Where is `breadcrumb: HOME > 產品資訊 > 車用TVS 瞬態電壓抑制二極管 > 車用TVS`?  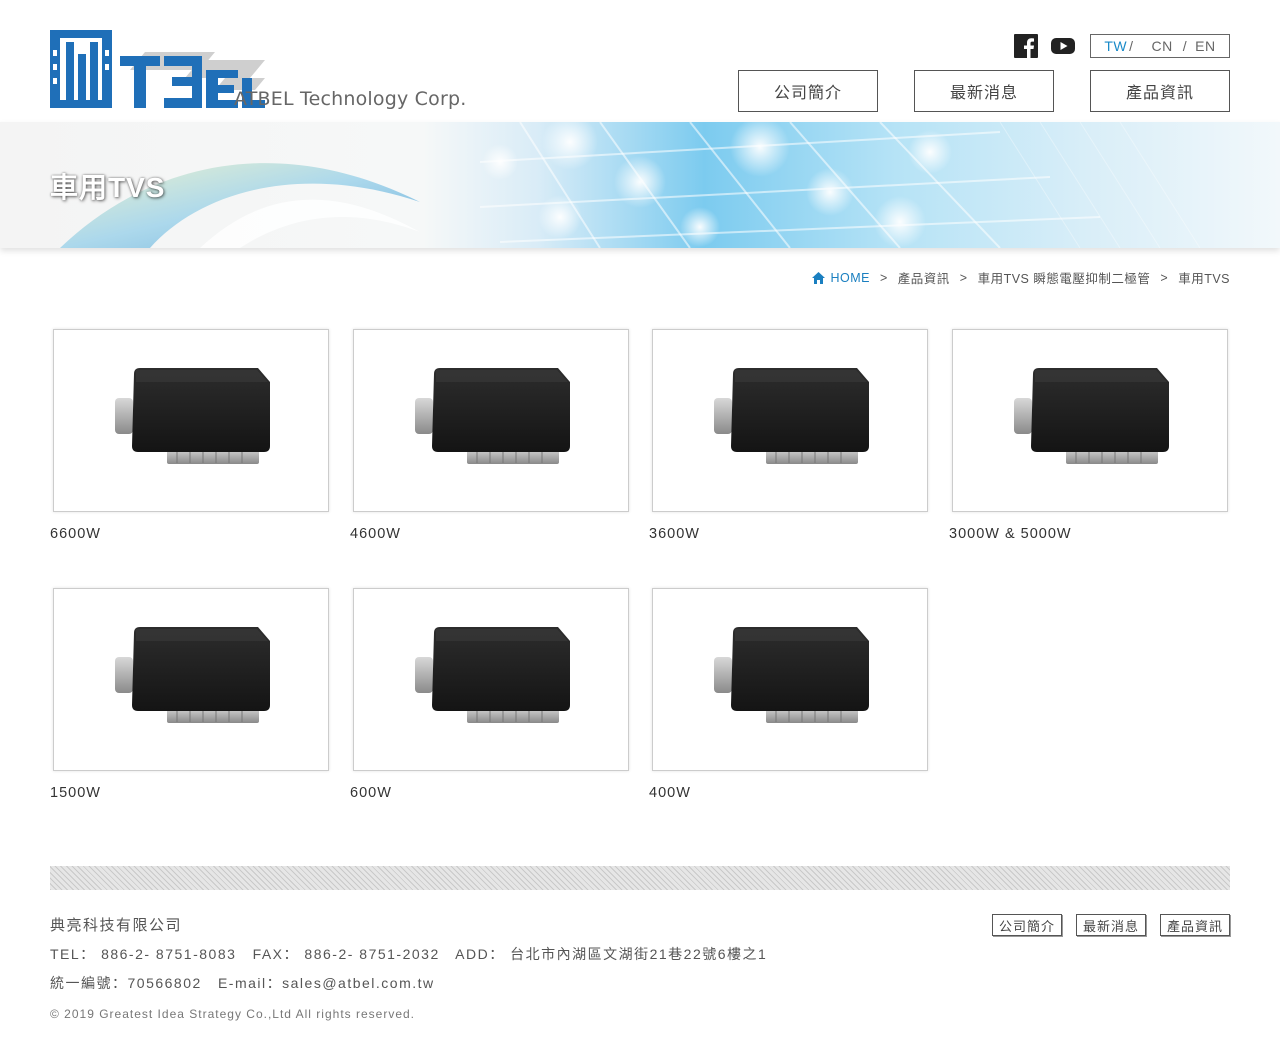 breadcrumb: HOME > 產品資訊 > 車用TVS 瞬態電壓抑制二極管 > 車用TVS is located at coordinates (1021, 277).